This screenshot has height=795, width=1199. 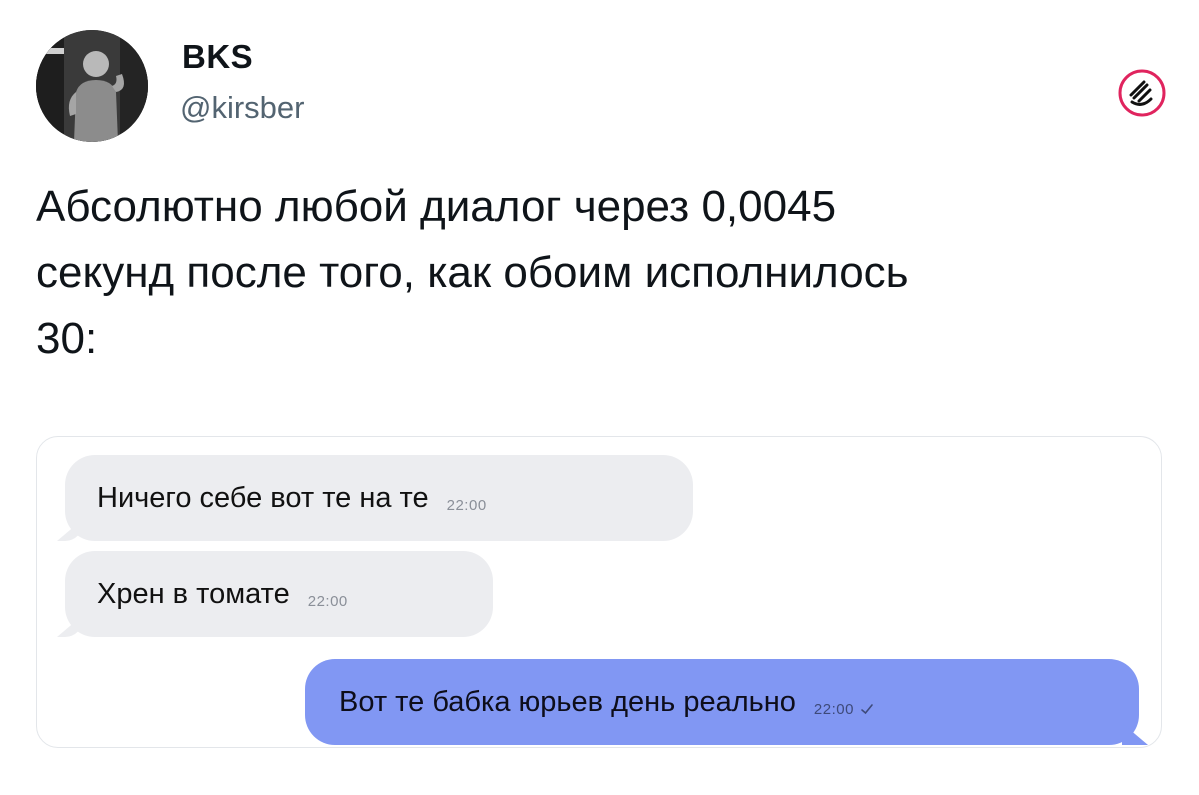 I want to click on tweet-text-line: 30:, so click(x=67, y=338).